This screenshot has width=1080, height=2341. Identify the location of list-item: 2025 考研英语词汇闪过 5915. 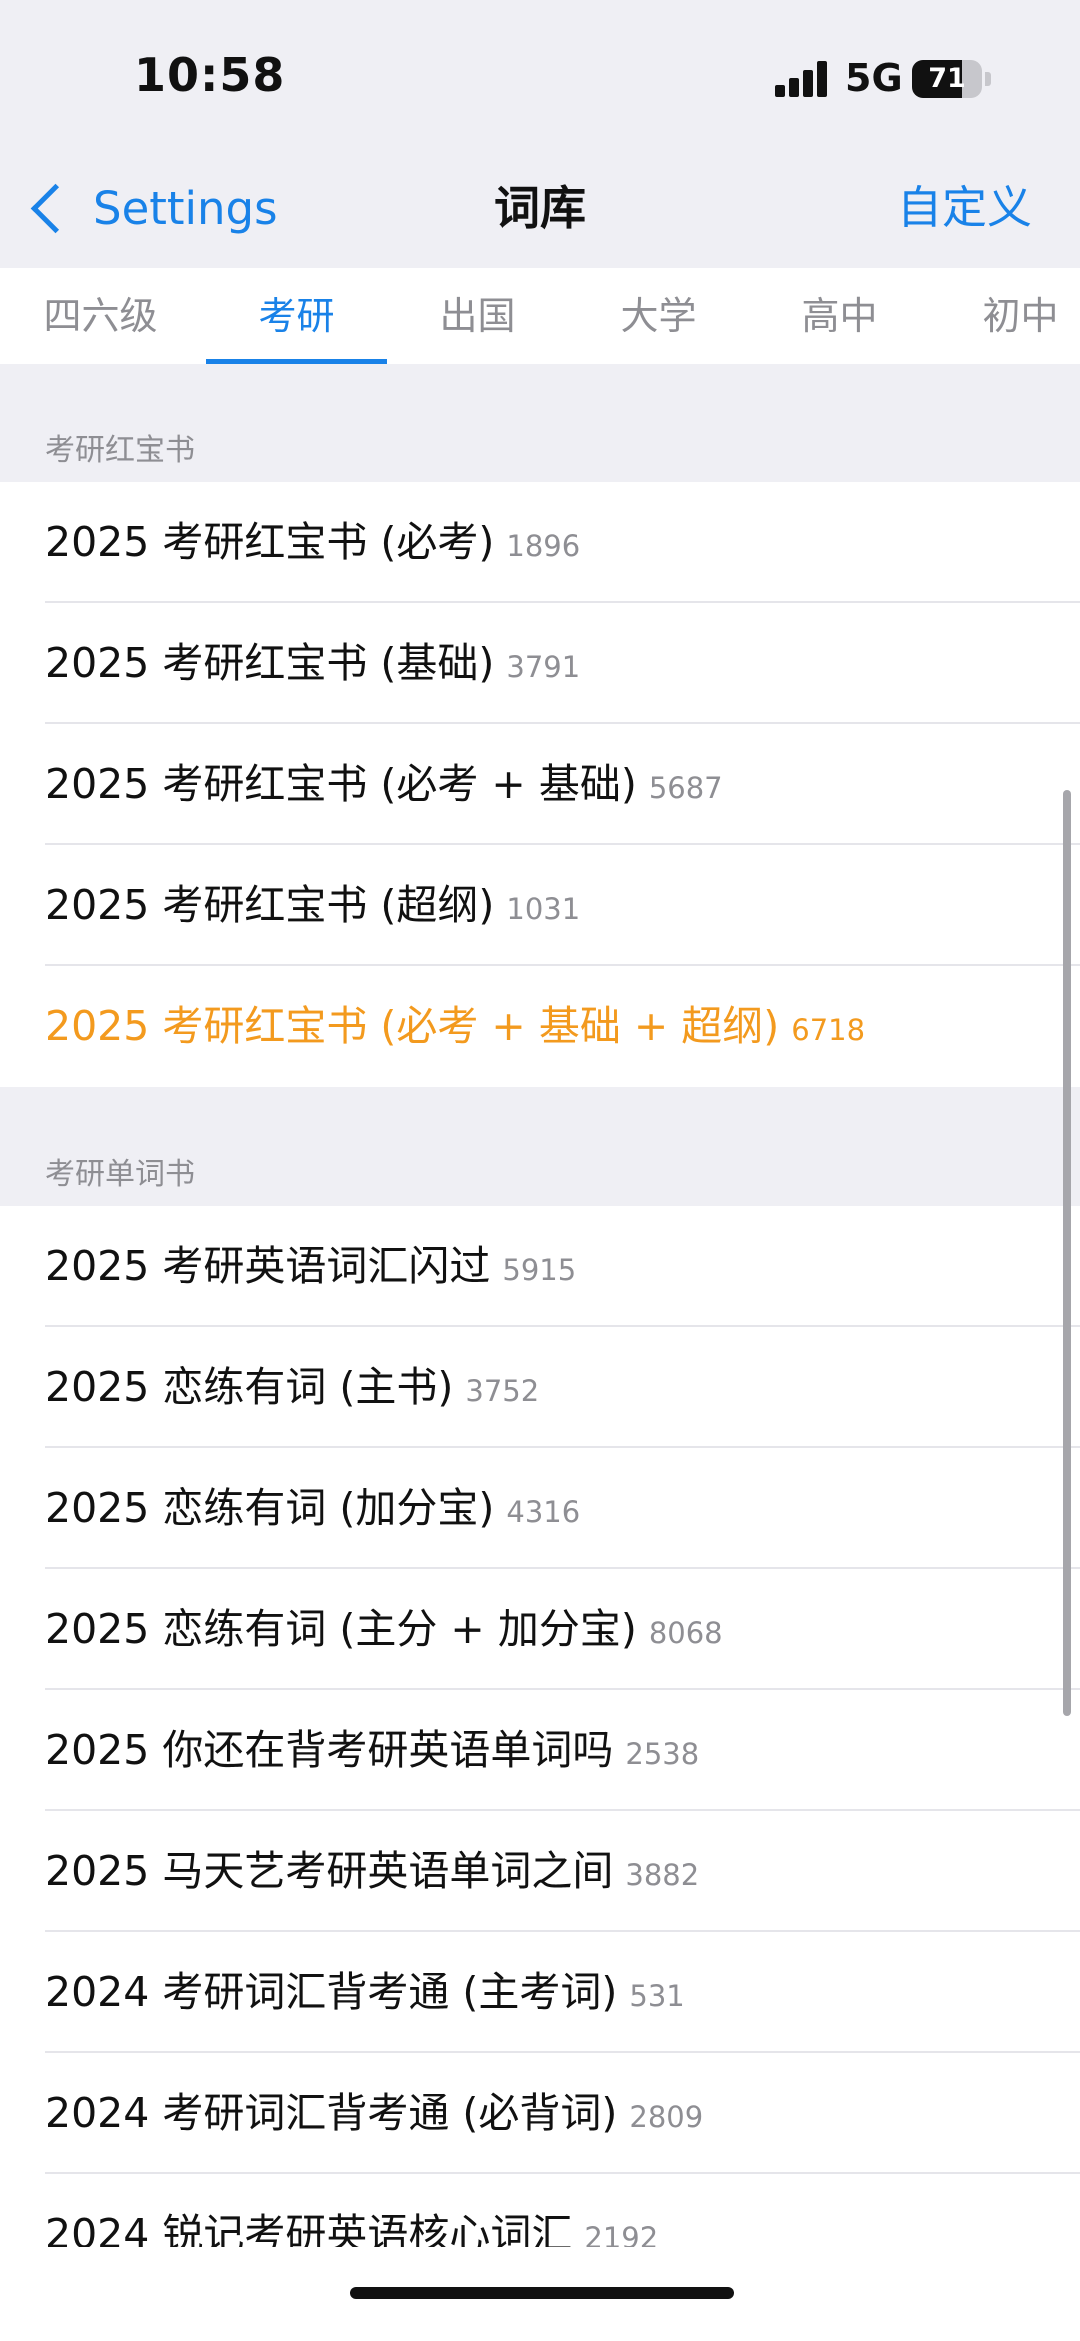
(540, 1266).